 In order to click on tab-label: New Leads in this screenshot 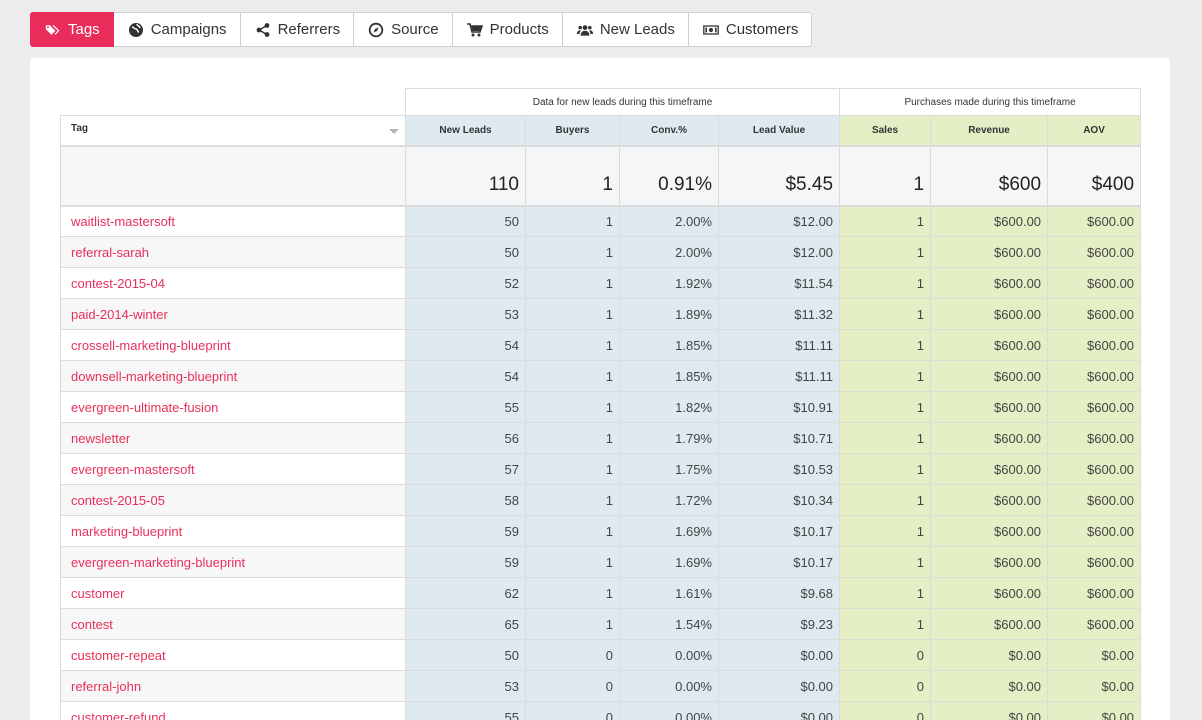, I will do `click(637, 29)`.